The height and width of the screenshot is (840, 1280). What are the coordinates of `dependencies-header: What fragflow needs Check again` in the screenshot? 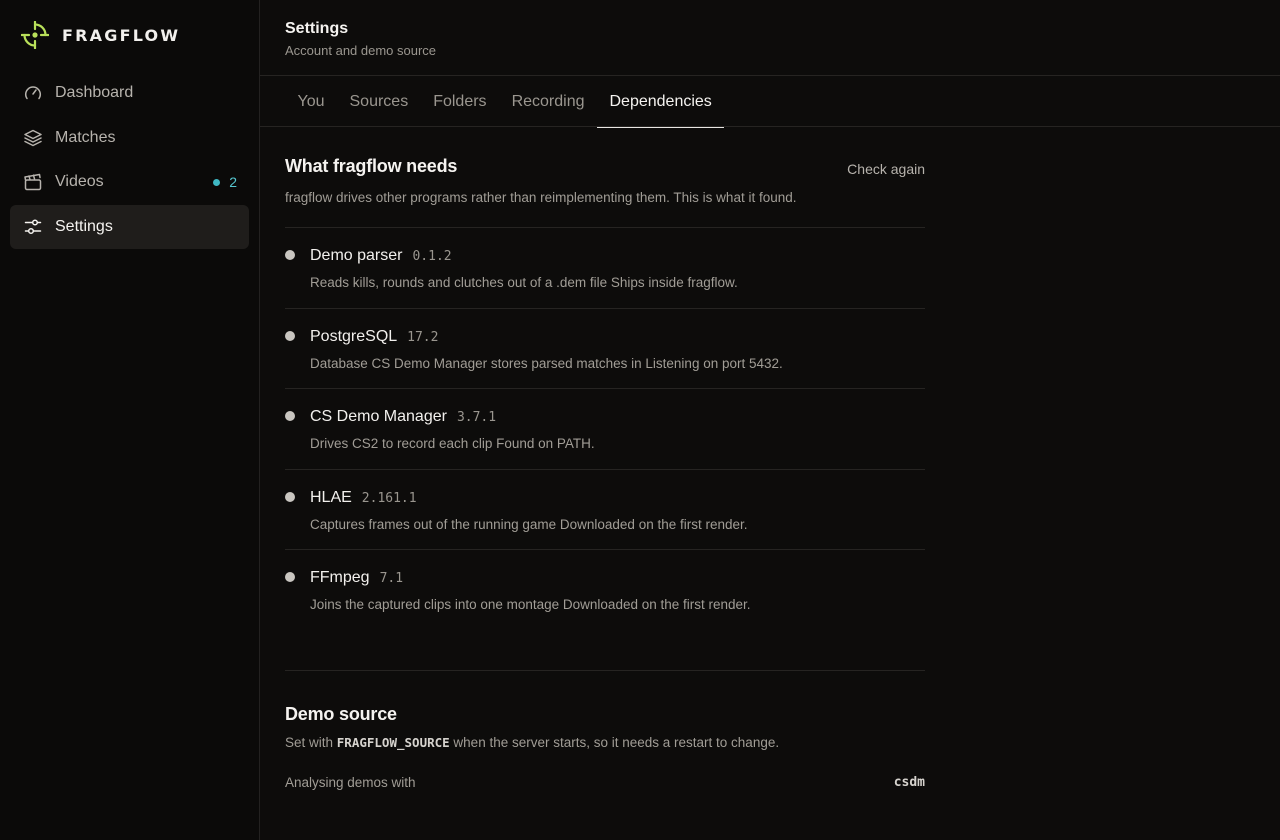 It's located at (605, 170).